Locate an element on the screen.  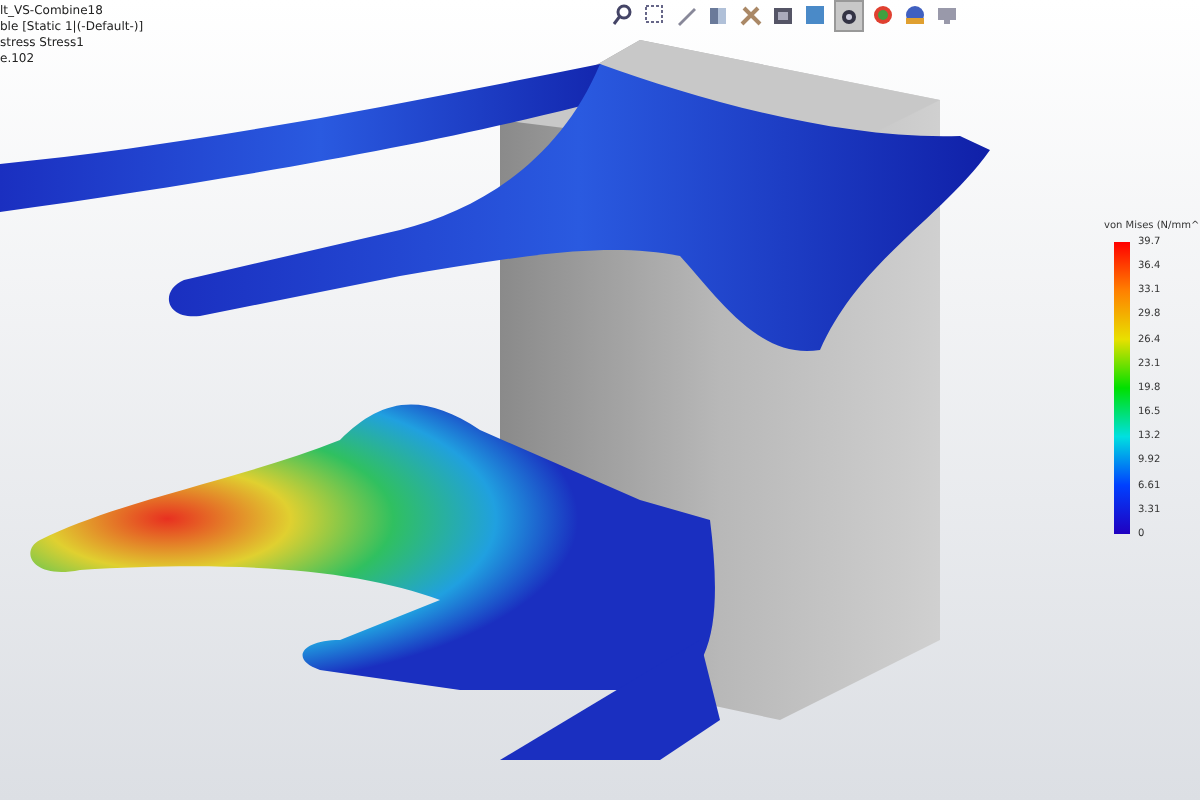
zoom-area-tool is located at coordinates (655, 14).